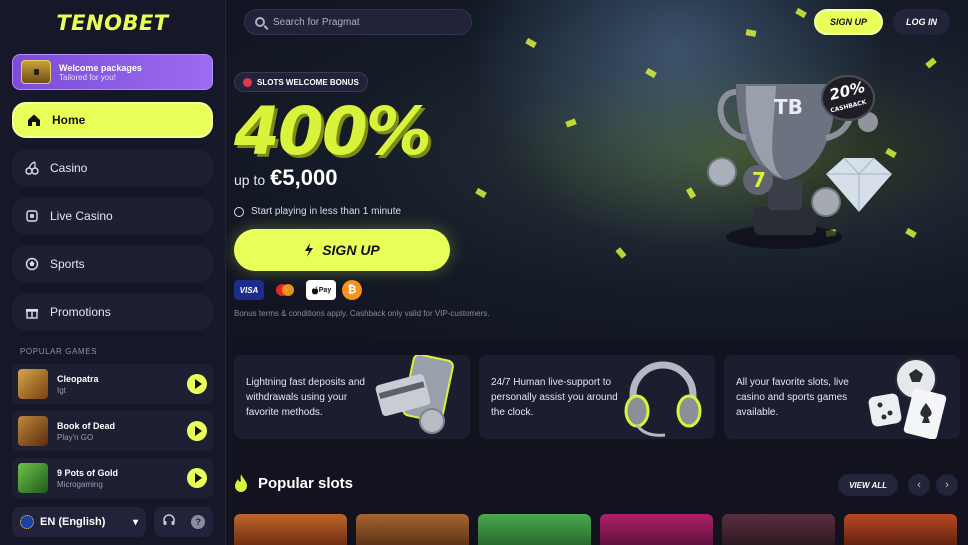 This screenshot has width=968, height=545. I want to click on mastercard-icon, so click(285, 290).